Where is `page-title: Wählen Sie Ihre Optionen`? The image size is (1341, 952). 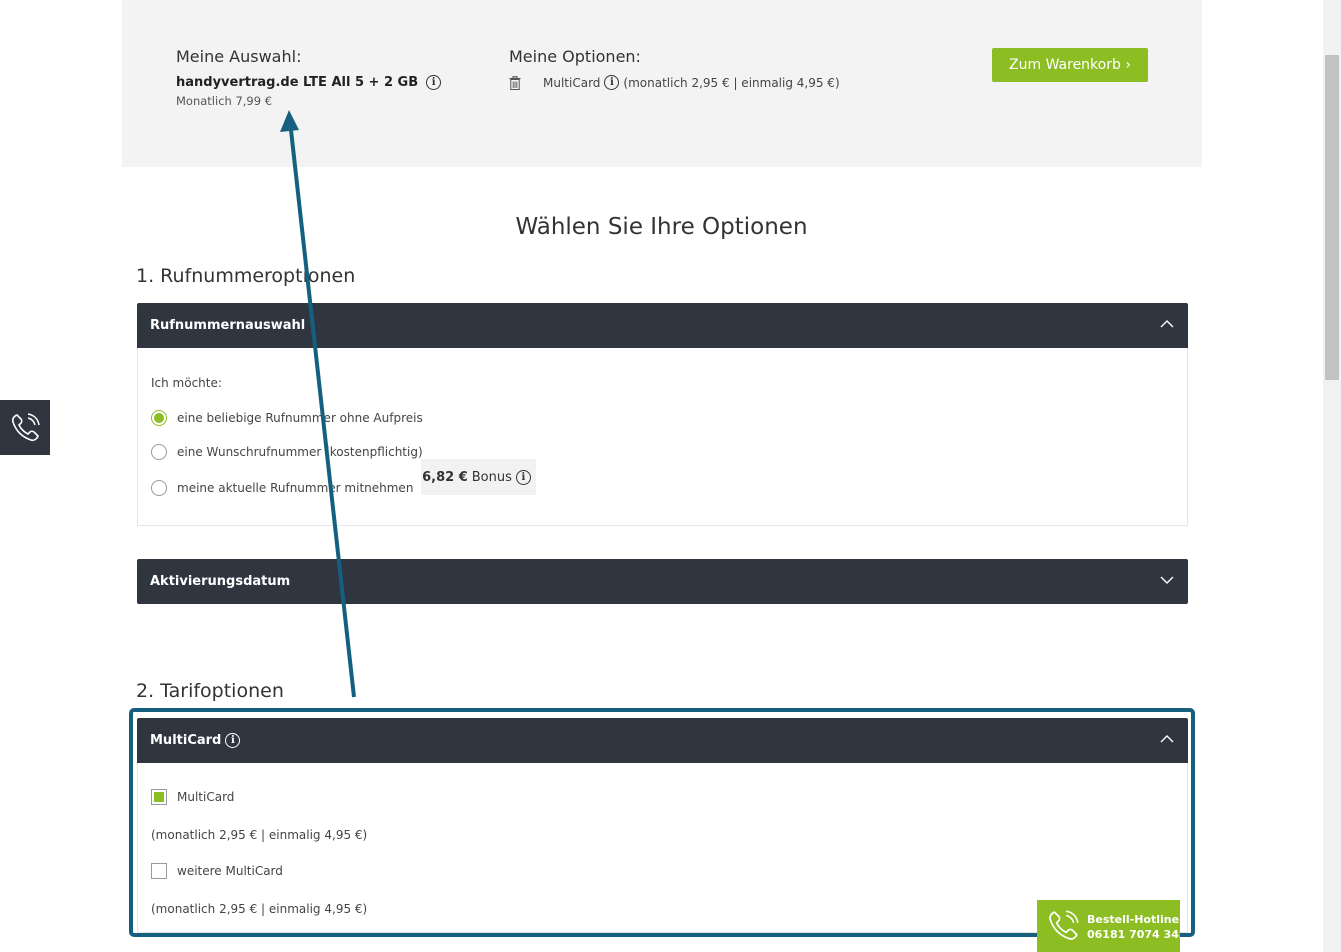 page-title: Wählen Sie Ihre Optionen is located at coordinates (661, 227).